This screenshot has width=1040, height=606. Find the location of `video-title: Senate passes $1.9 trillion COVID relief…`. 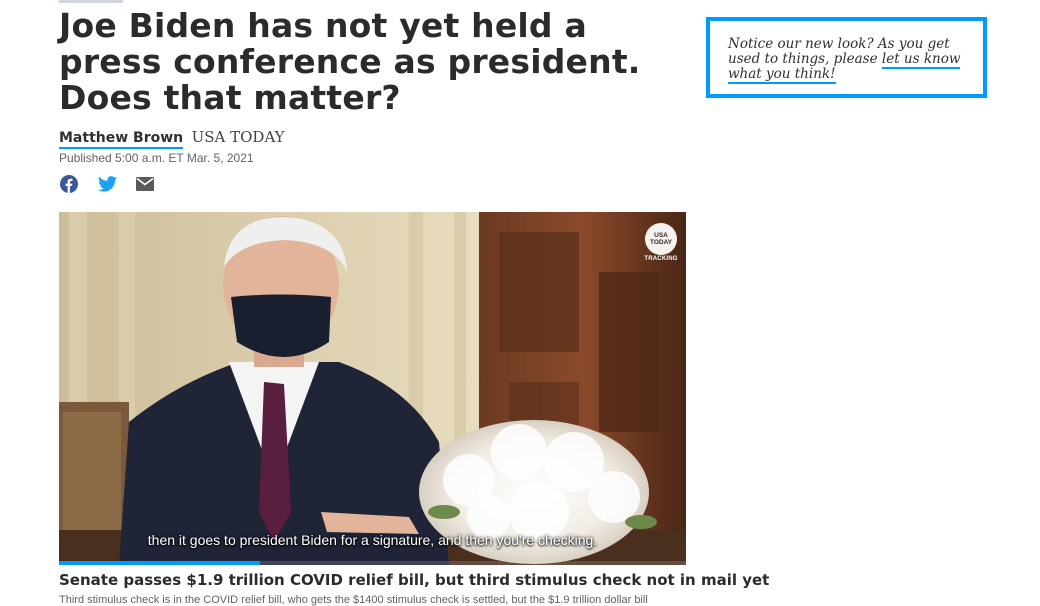

video-title: Senate passes $1.9 trillion COVID relief… is located at coordinates (414, 580).